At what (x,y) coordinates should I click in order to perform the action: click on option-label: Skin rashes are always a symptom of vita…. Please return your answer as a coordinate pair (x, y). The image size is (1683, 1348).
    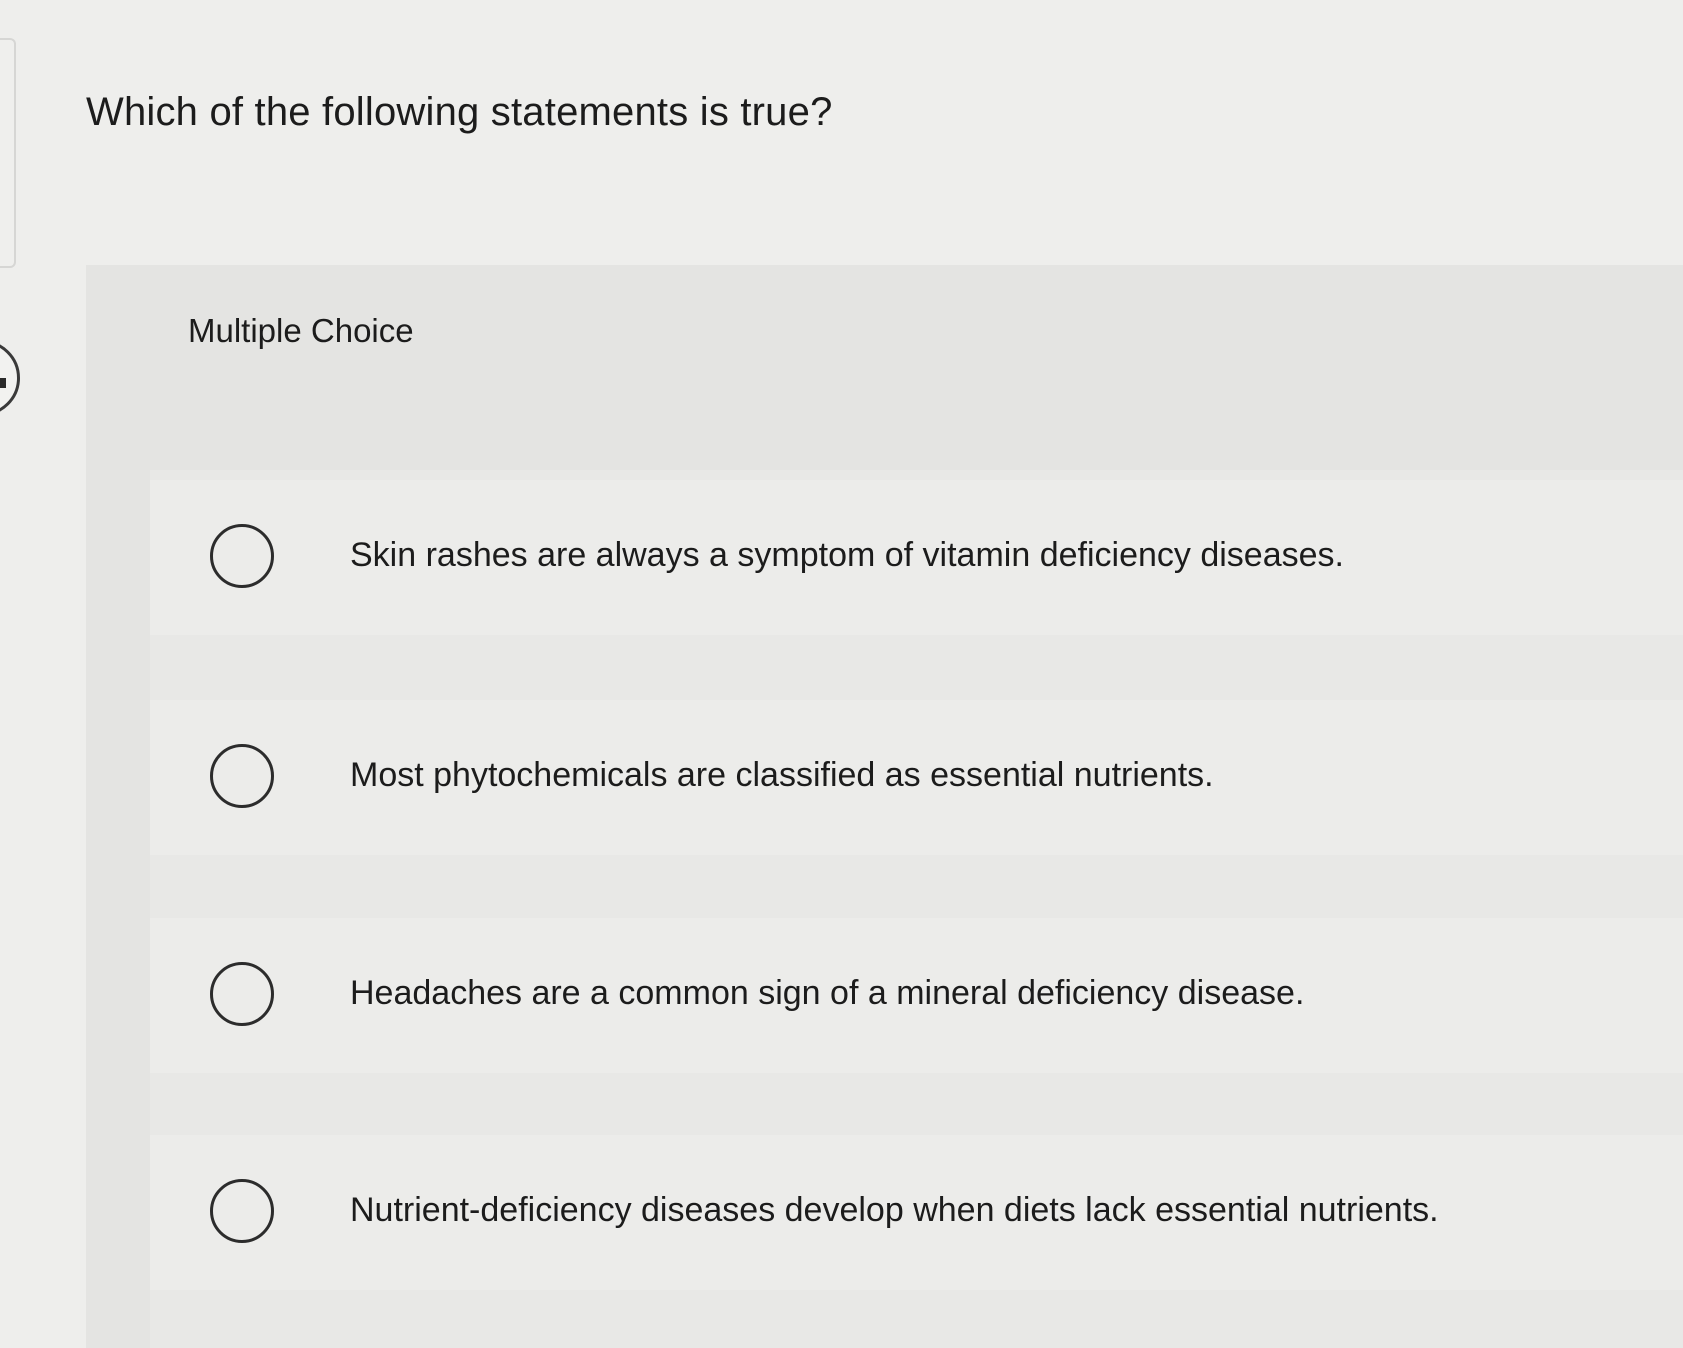
    Looking at the image, I should click on (847, 555).